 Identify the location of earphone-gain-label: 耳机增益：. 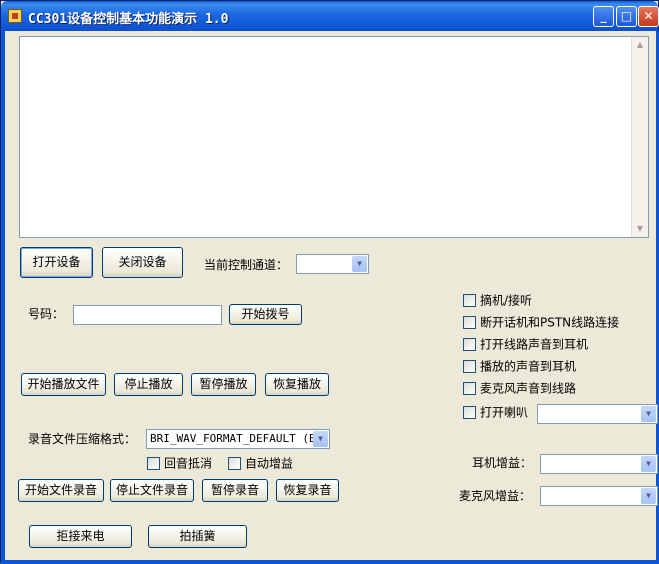
(502, 463).